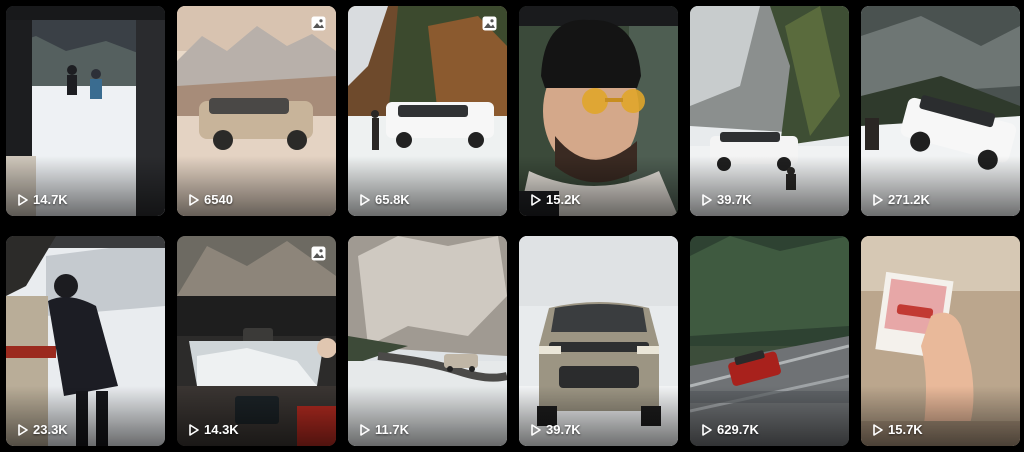 The image size is (1024, 452). I want to click on view-count-label: 23.3K, so click(50, 429).